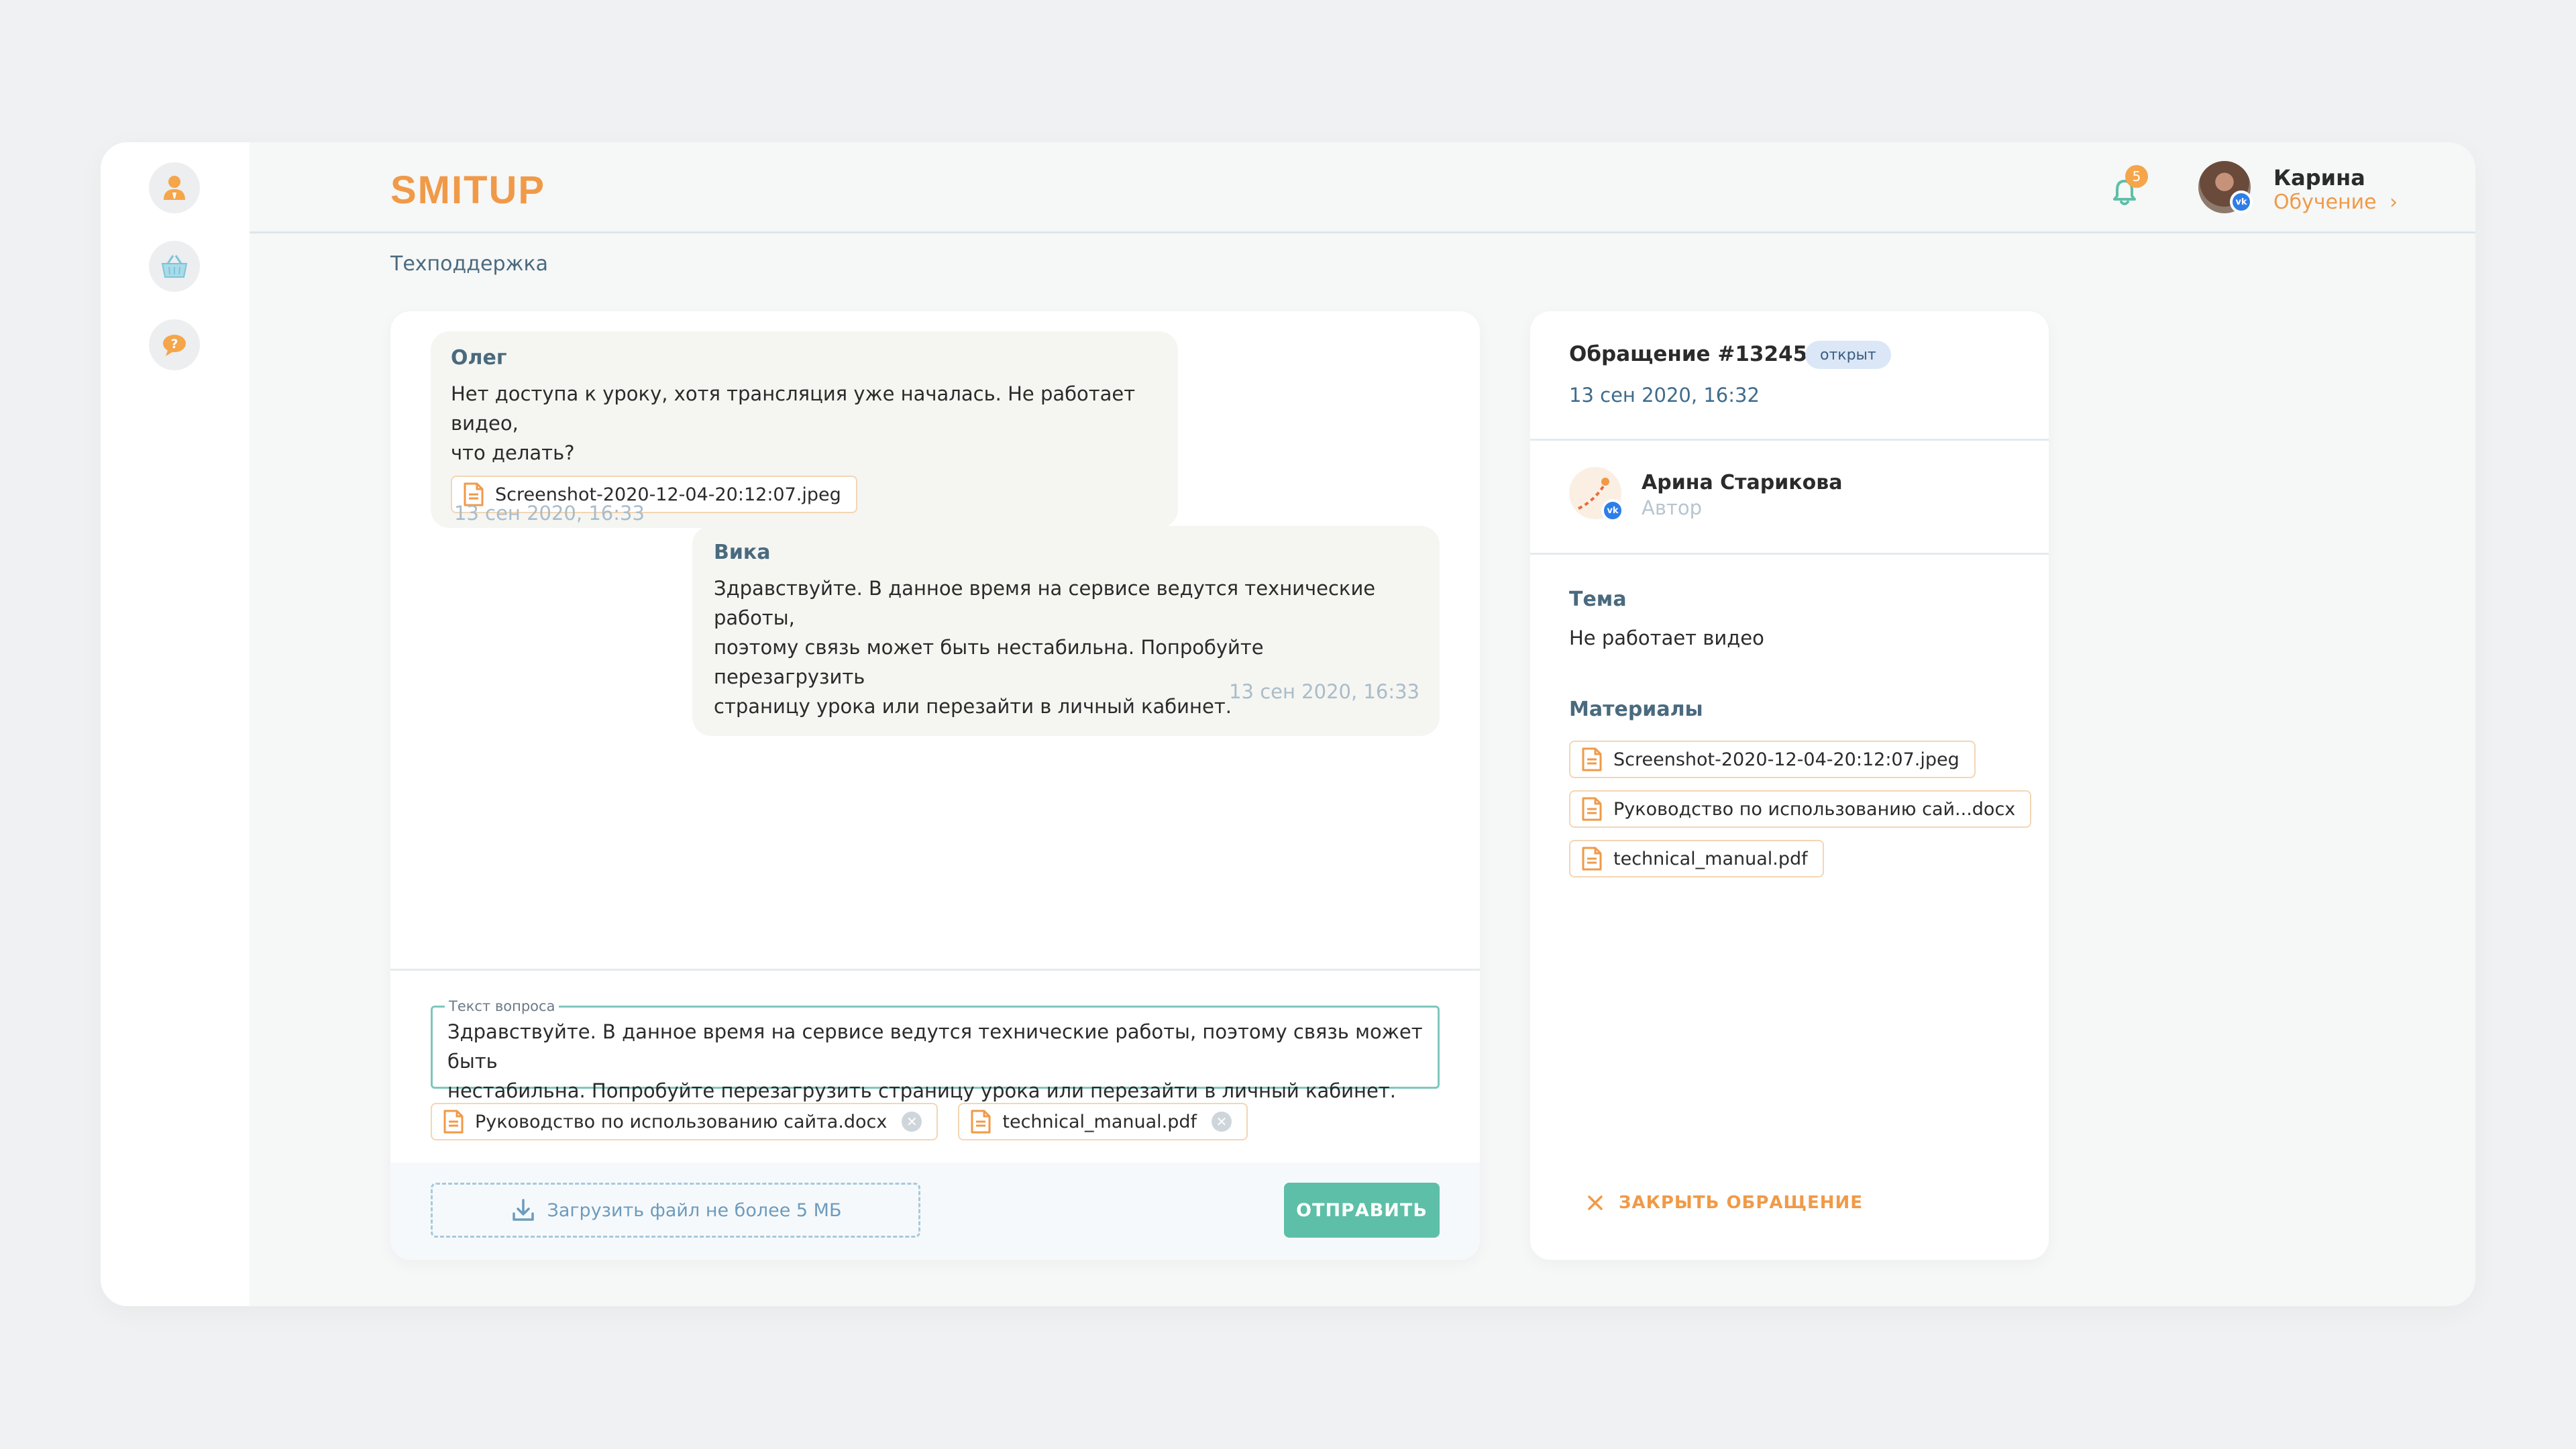  I want to click on user-name: Карина, so click(2319, 178).